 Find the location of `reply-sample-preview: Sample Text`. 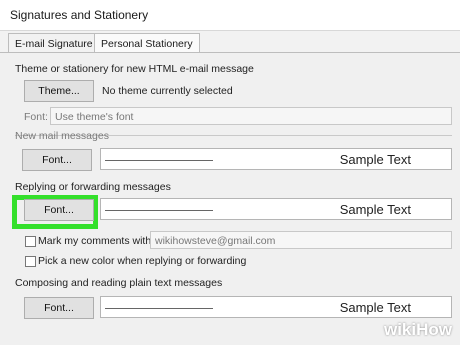

reply-sample-preview: Sample Text is located at coordinates (276, 209).